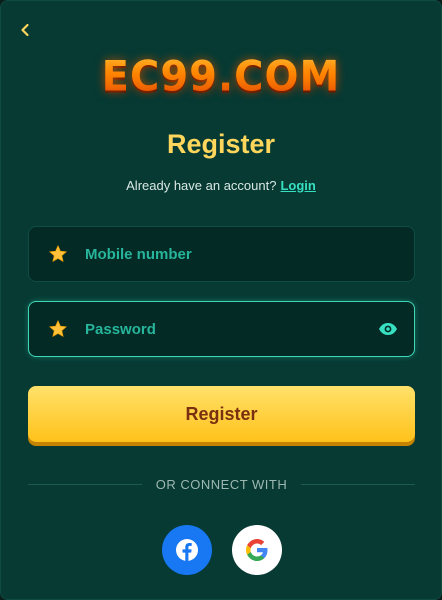 The image size is (442, 600). I want to click on logo-text: EC99.COM, so click(221, 77).